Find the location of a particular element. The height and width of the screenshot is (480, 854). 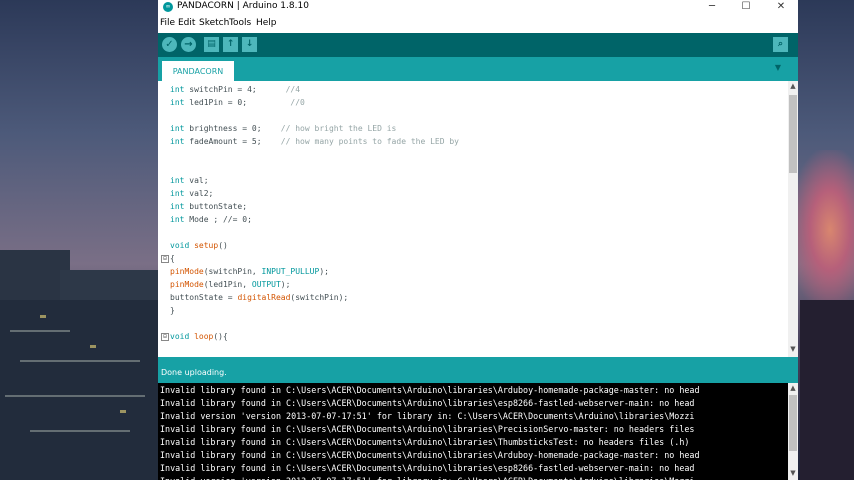

code-token: brightness = 0; is located at coordinates (232, 128).